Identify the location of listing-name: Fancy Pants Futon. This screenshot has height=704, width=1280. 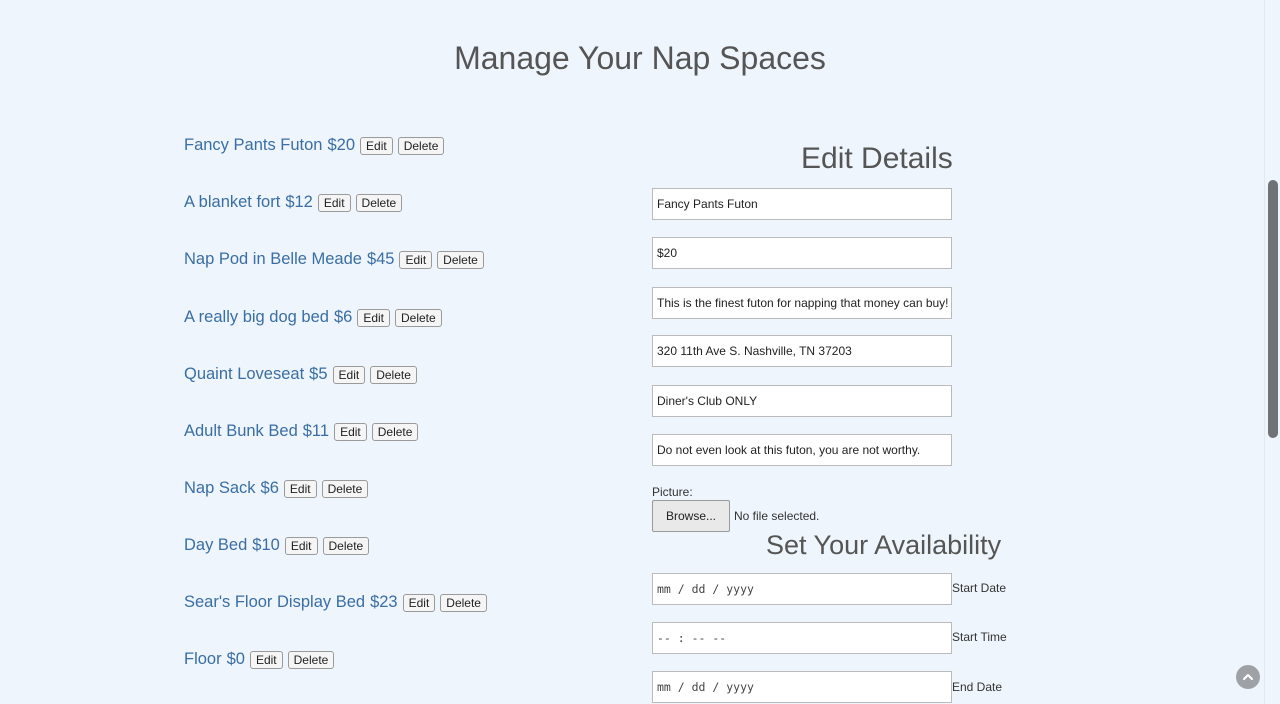
(253, 145).